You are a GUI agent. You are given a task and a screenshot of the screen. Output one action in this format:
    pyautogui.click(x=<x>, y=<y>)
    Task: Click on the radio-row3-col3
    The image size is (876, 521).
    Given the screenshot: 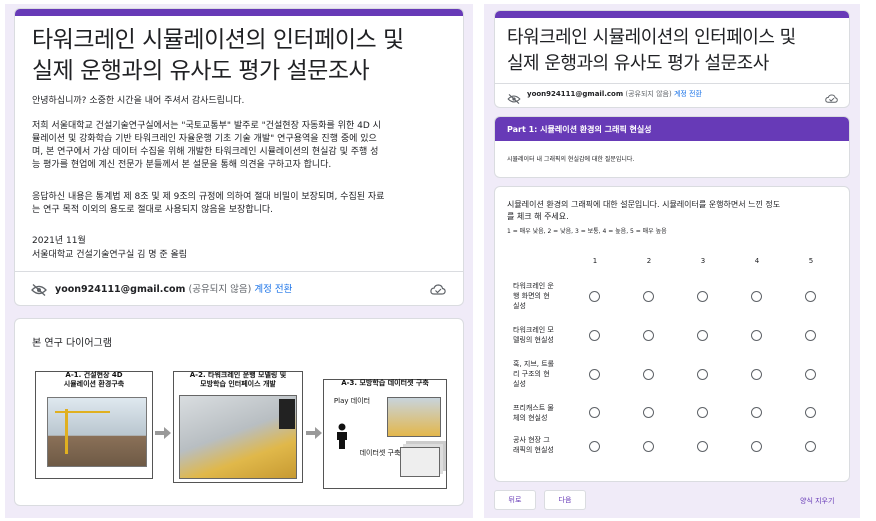 What is the action you would take?
    pyautogui.click(x=702, y=374)
    